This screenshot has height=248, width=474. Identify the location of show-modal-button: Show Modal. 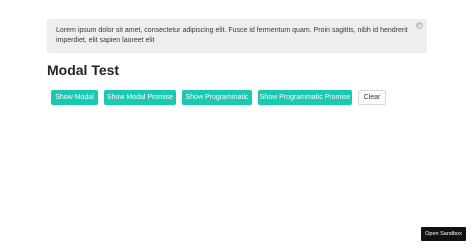
(74, 97).